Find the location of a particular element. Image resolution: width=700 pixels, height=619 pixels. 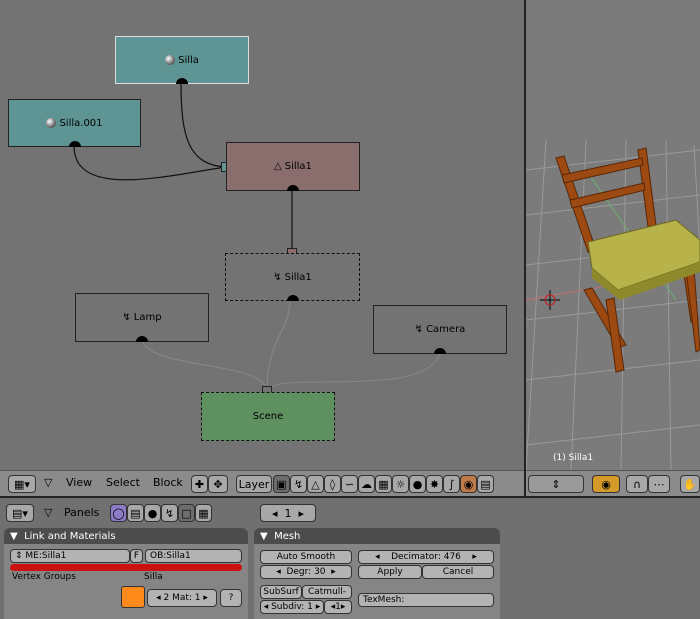

mesh-datablock-field: ⇕ ME:Silla1 is located at coordinates (70, 556).